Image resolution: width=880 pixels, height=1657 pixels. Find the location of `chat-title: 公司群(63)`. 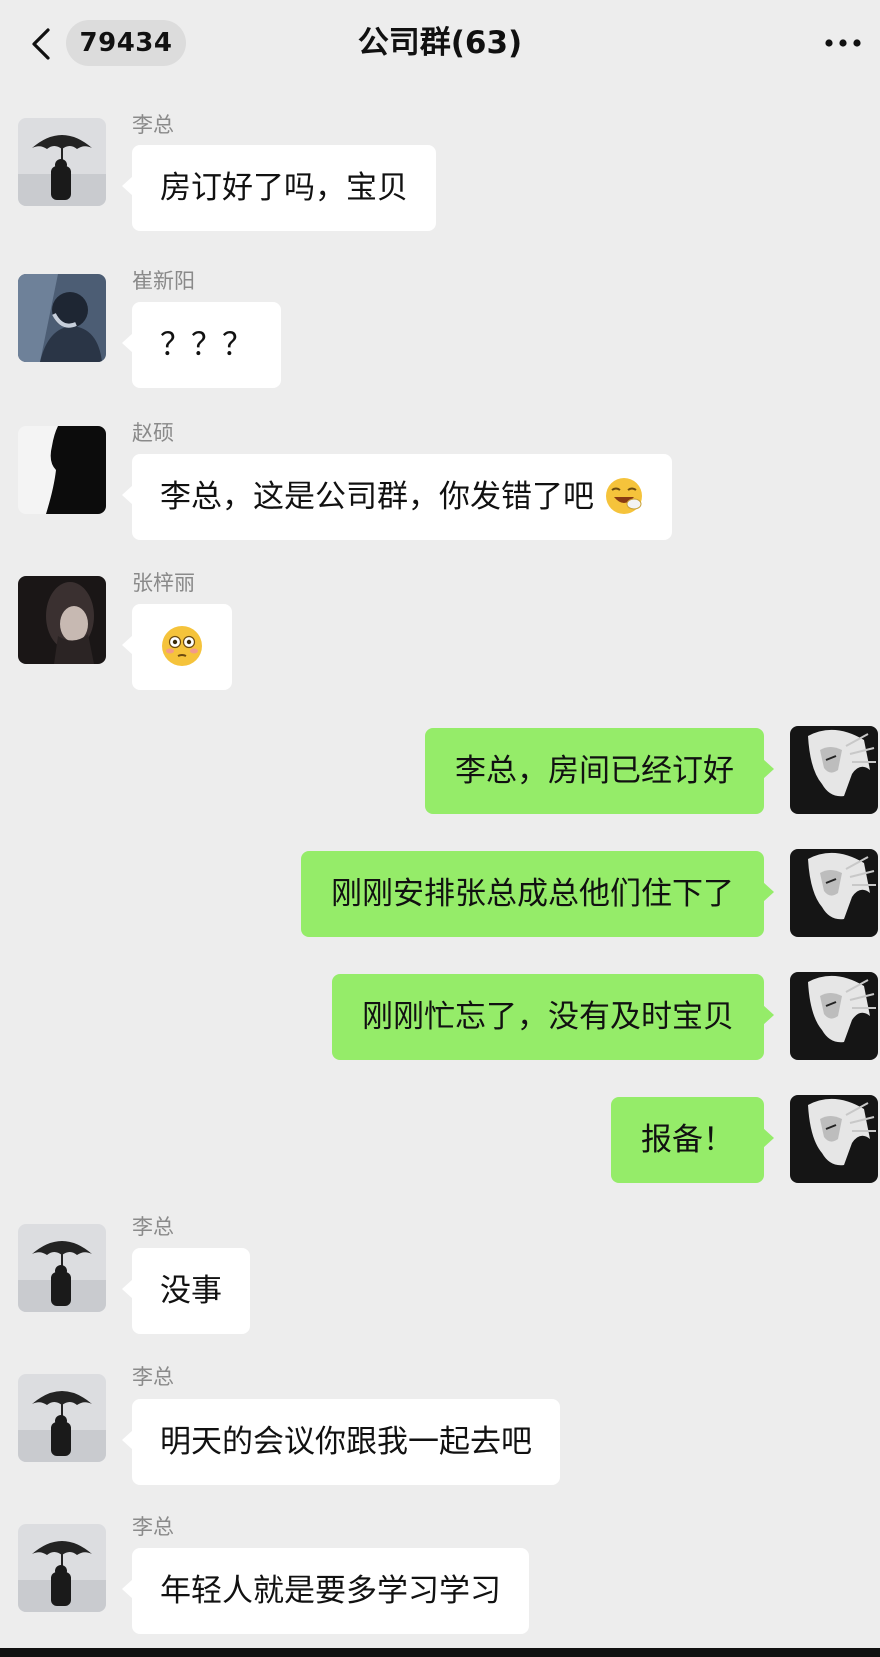

chat-title: 公司群(63) is located at coordinates (440, 43).